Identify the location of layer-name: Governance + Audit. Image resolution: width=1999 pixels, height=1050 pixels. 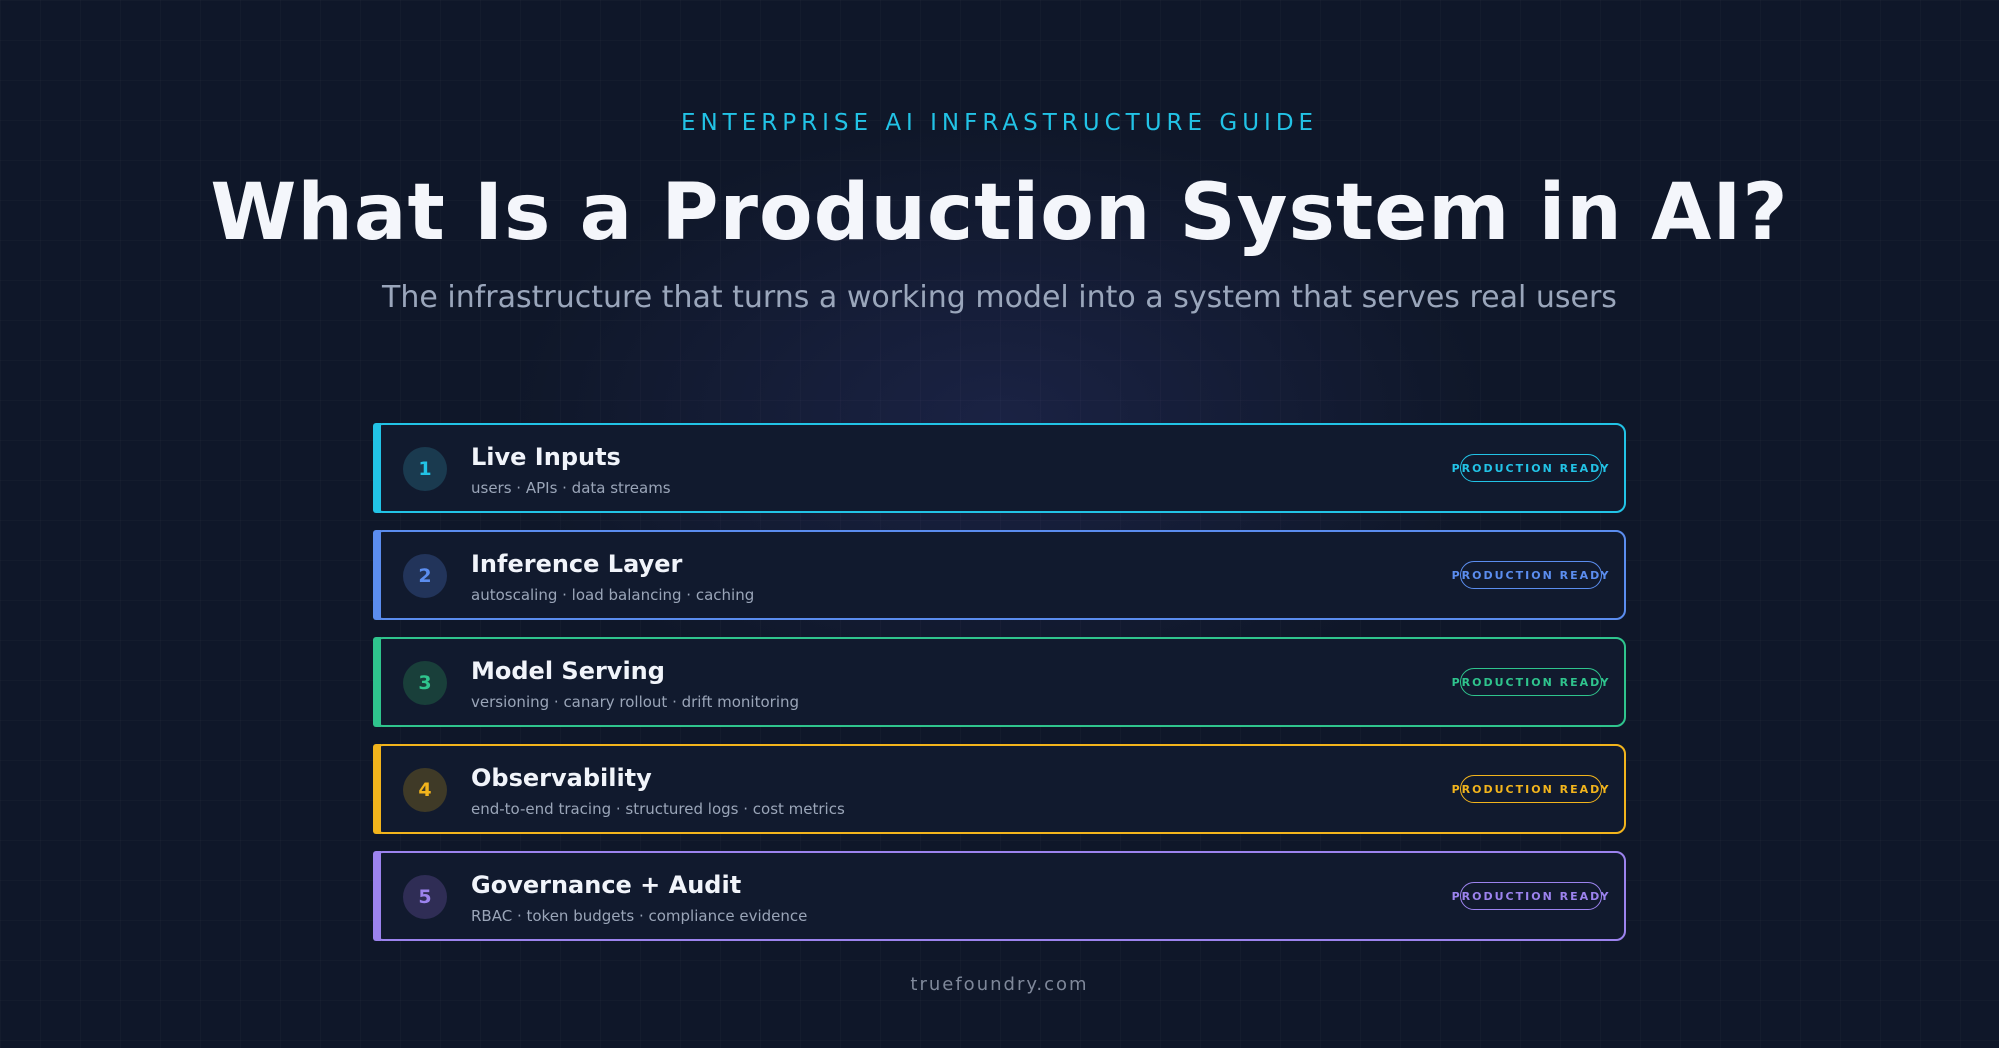
(606, 885).